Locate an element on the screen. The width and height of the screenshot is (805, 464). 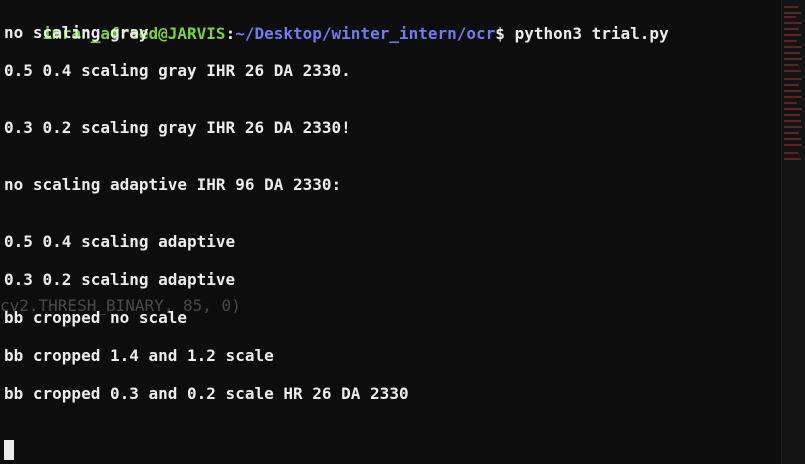
output-line-5: 0.5 0.4 scaling adaptive is located at coordinates (120, 241).